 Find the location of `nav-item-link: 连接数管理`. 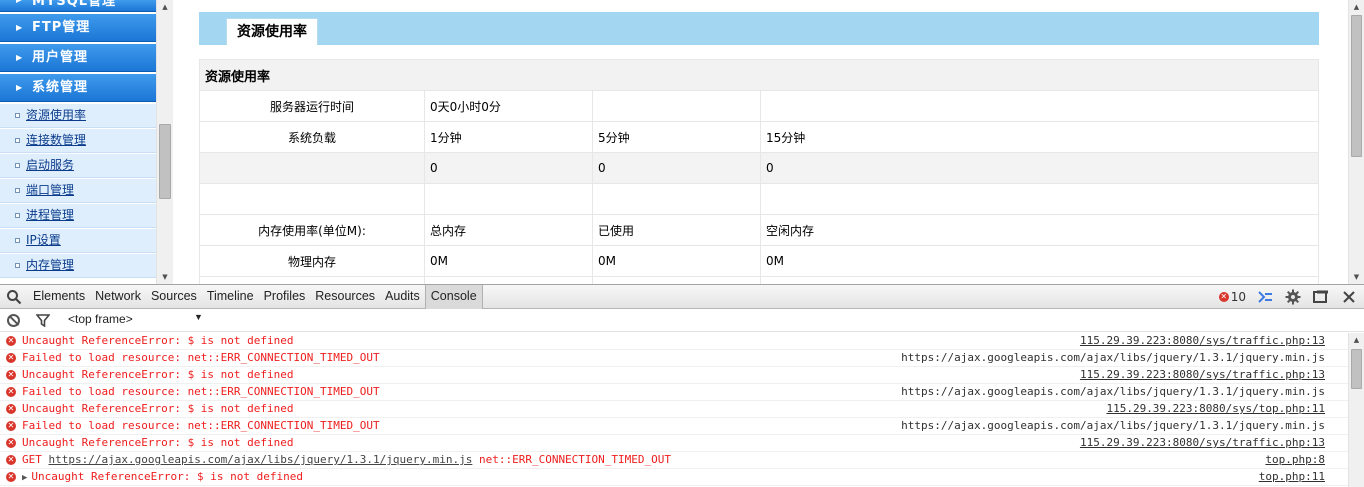

nav-item-link: 连接数管理 is located at coordinates (56, 140).